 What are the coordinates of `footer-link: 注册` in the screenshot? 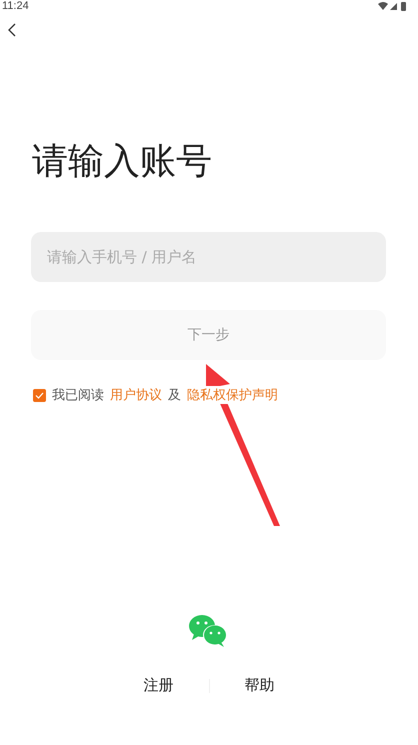 It's located at (158, 685).